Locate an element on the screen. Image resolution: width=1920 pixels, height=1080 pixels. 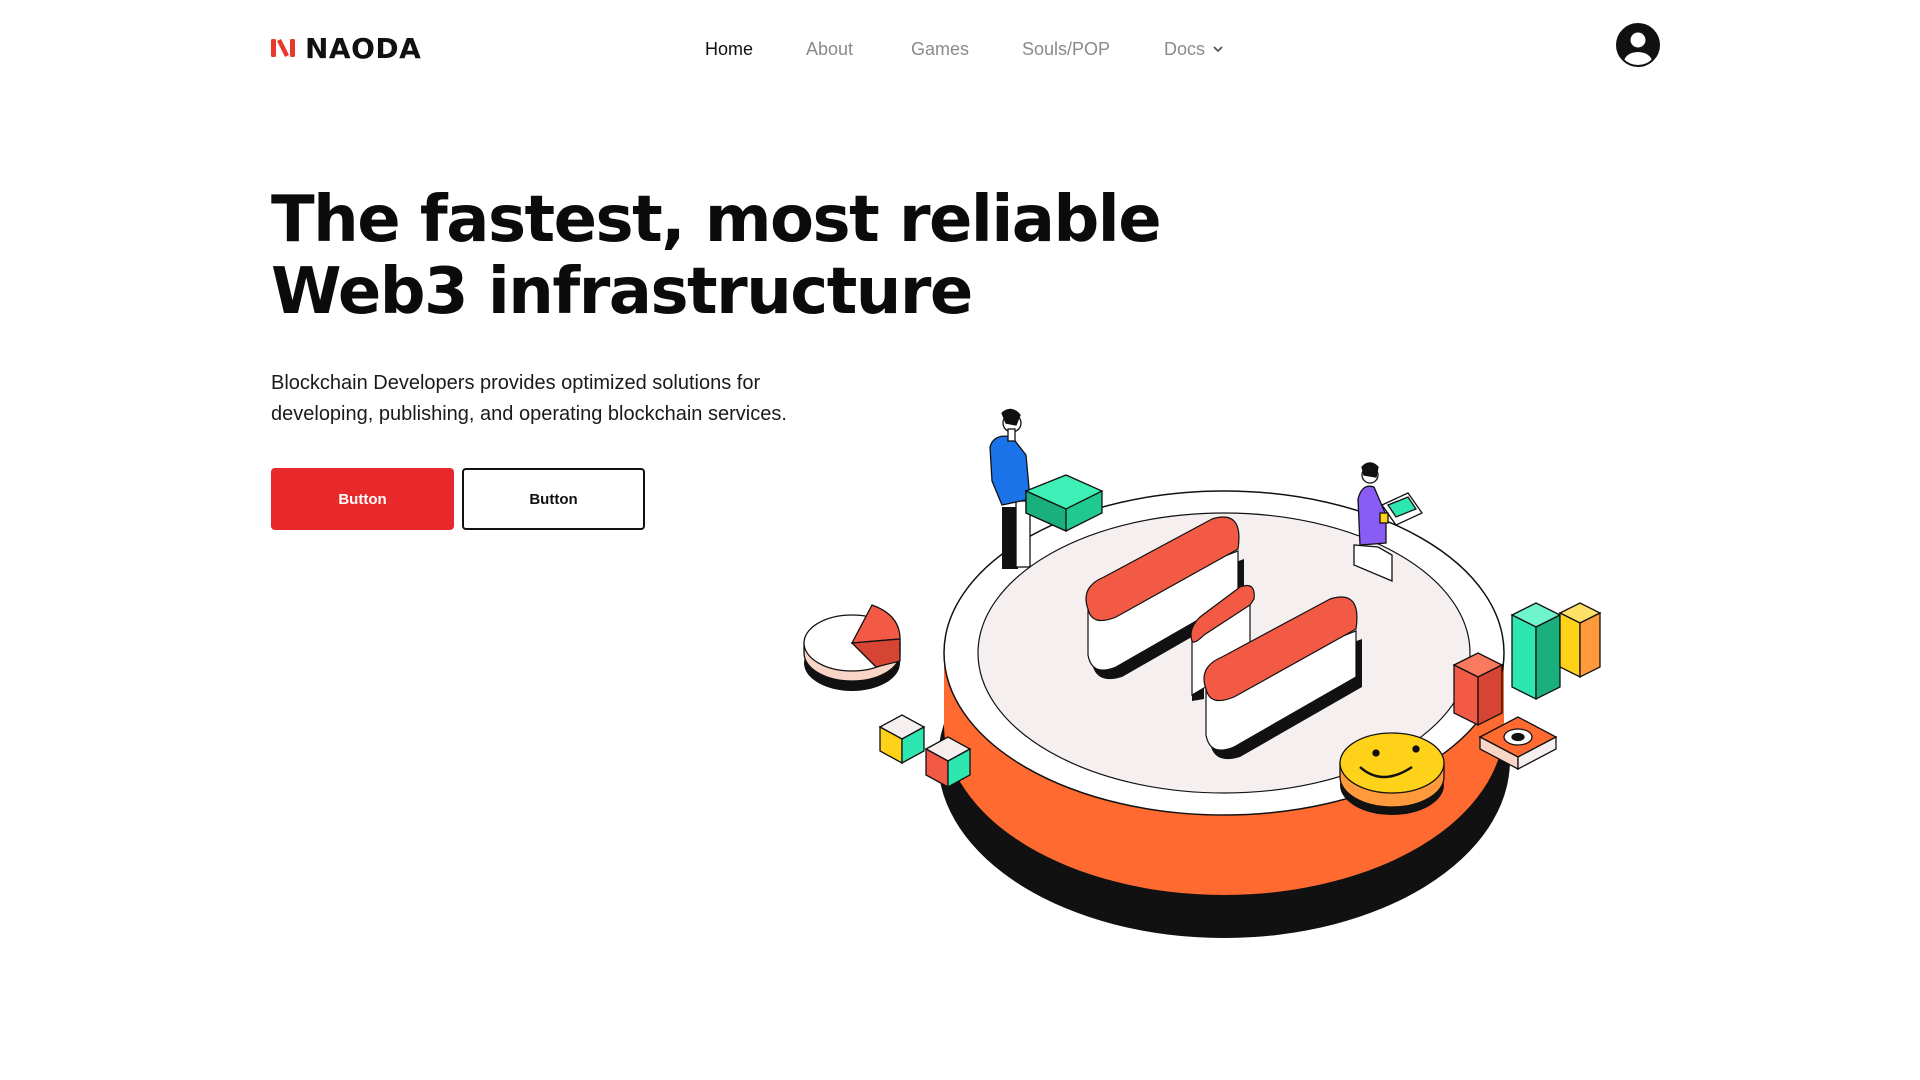
nav-item-home: Home is located at coordinates (729, 49).